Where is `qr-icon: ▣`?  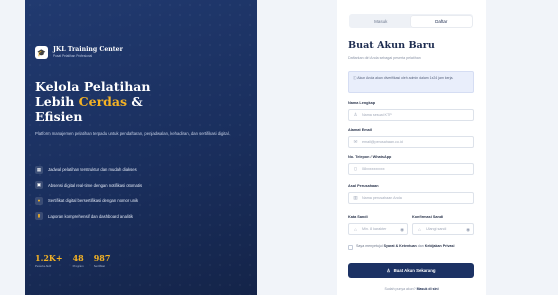
qr-icon: ▣ is located at coordinates (39, 185).